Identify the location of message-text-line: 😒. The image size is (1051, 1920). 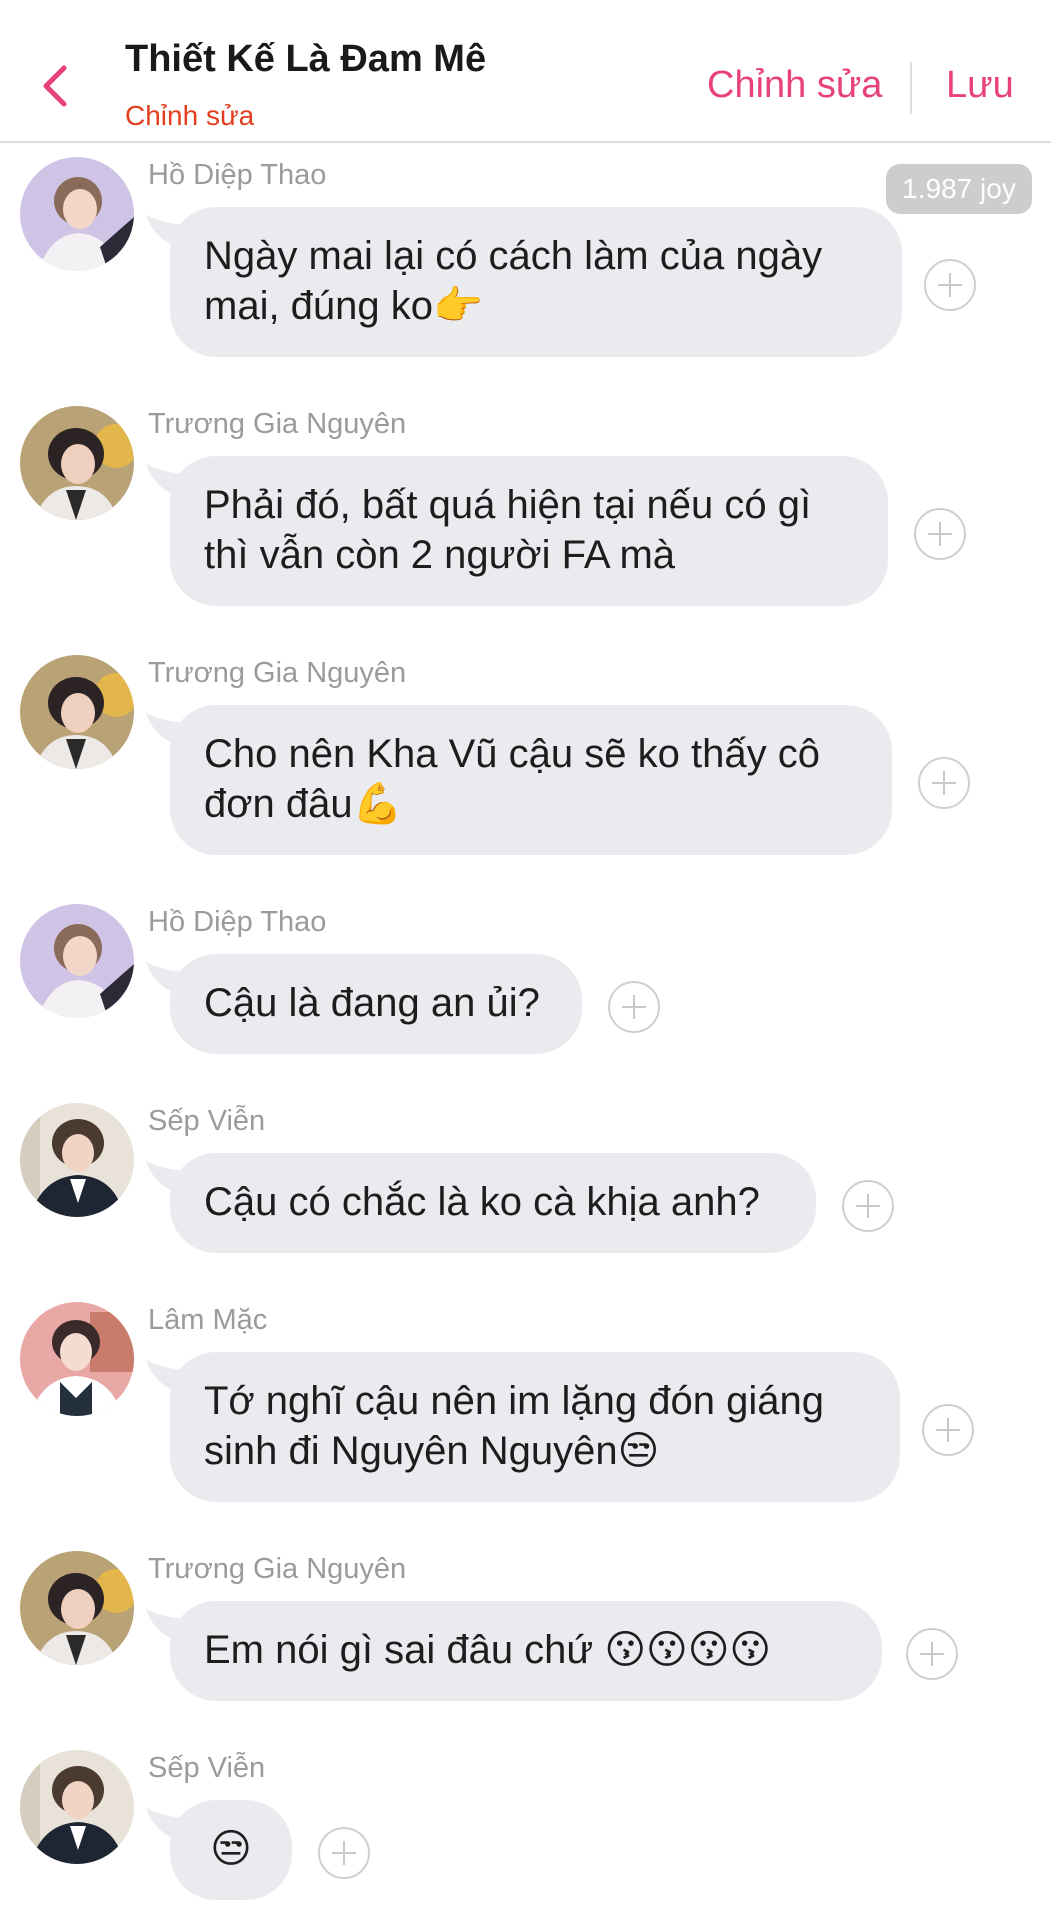
(231, 1849).